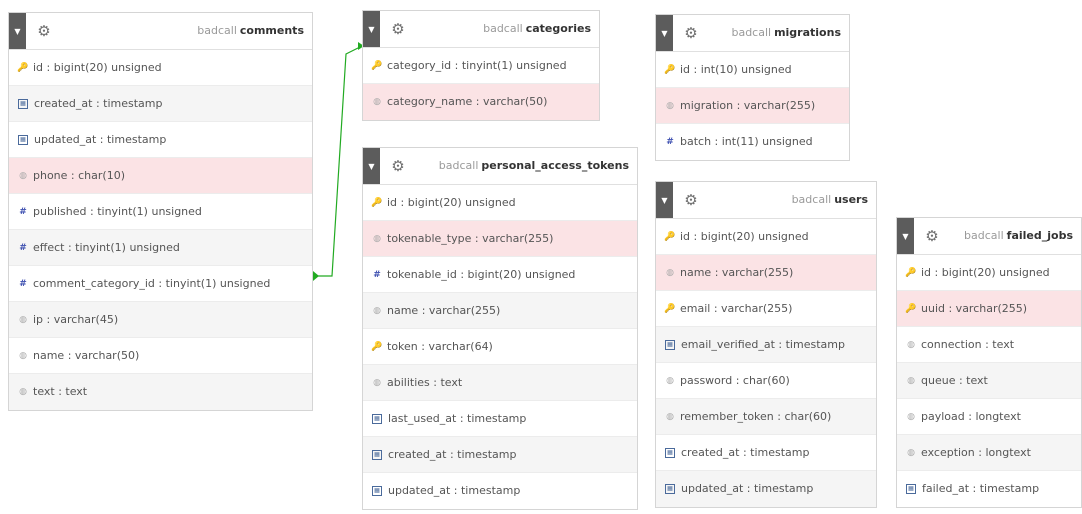 The image size is (1082, 514). What do you see at coordinates (60, 391) in the screenshot?
I see `column-label: text` at bounding box center [60, 391].